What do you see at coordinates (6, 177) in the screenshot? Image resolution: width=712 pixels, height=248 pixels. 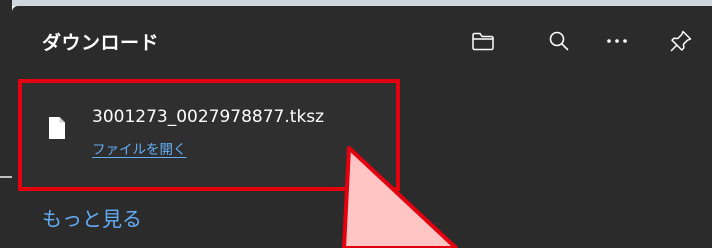 I see `browser-background-divider` at bounding box center [6, 177].